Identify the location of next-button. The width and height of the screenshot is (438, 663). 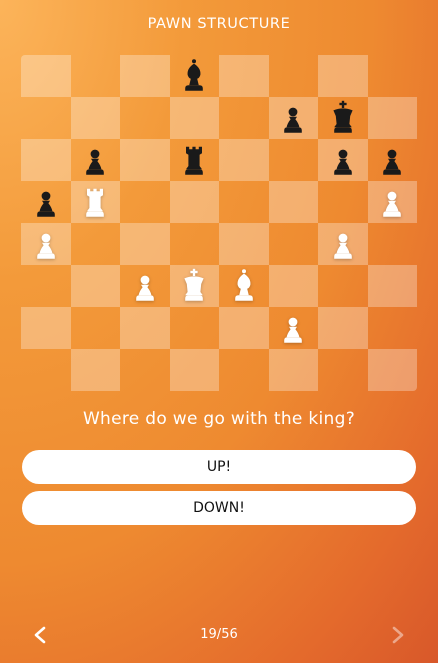
(398, 635).